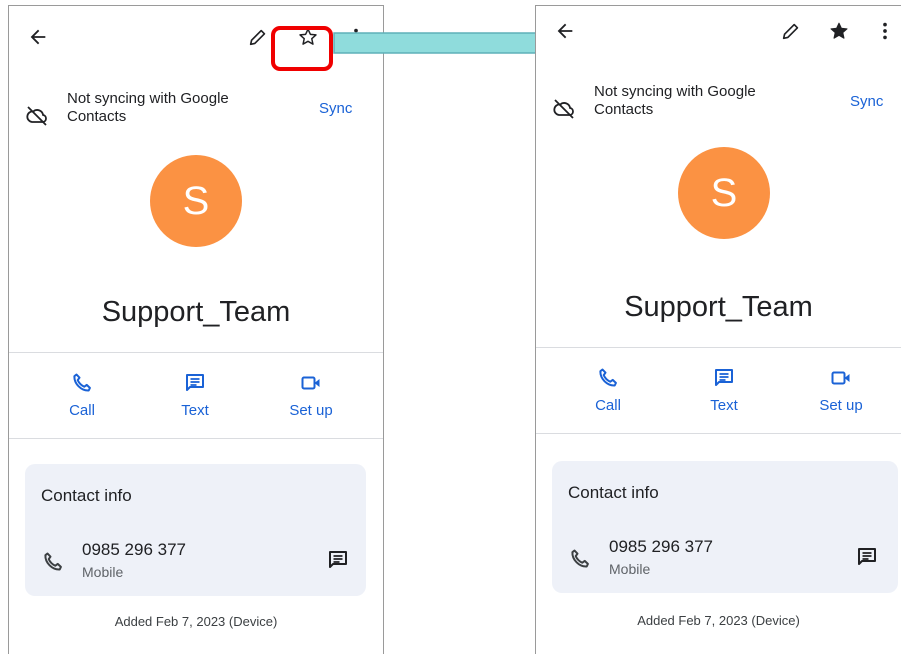 The height and width of the screenshot is (654, 901). I want to click on more-options-button, so click(885, 31).